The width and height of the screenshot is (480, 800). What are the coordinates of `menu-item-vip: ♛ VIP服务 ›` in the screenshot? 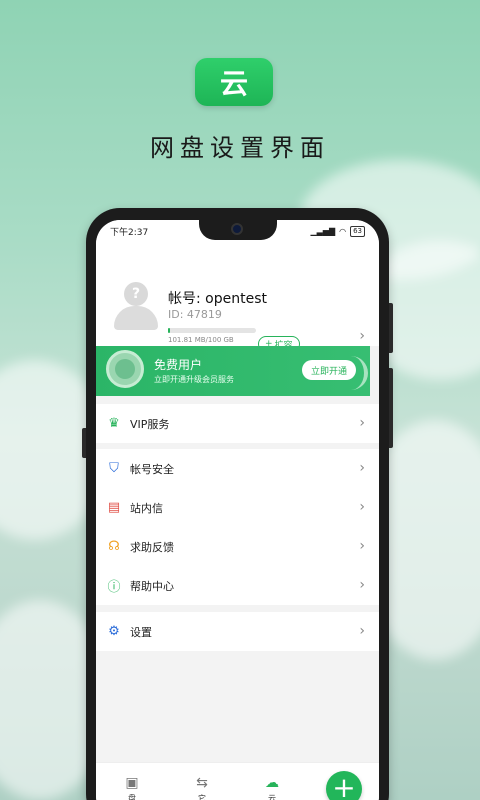 It's located at (237, 423).